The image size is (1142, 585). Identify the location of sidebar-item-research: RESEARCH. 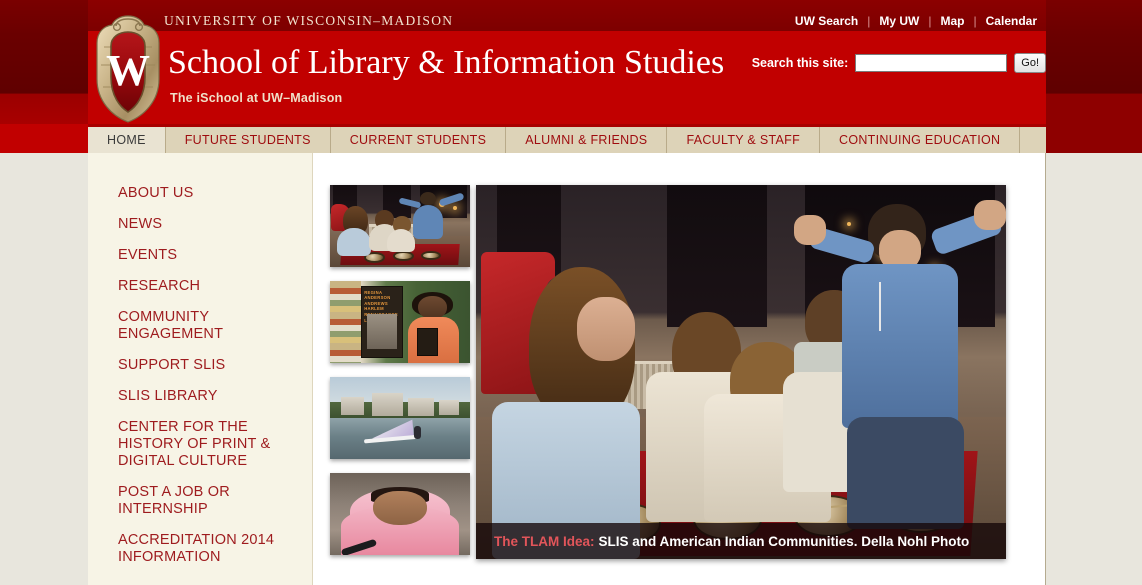
(200, 286).